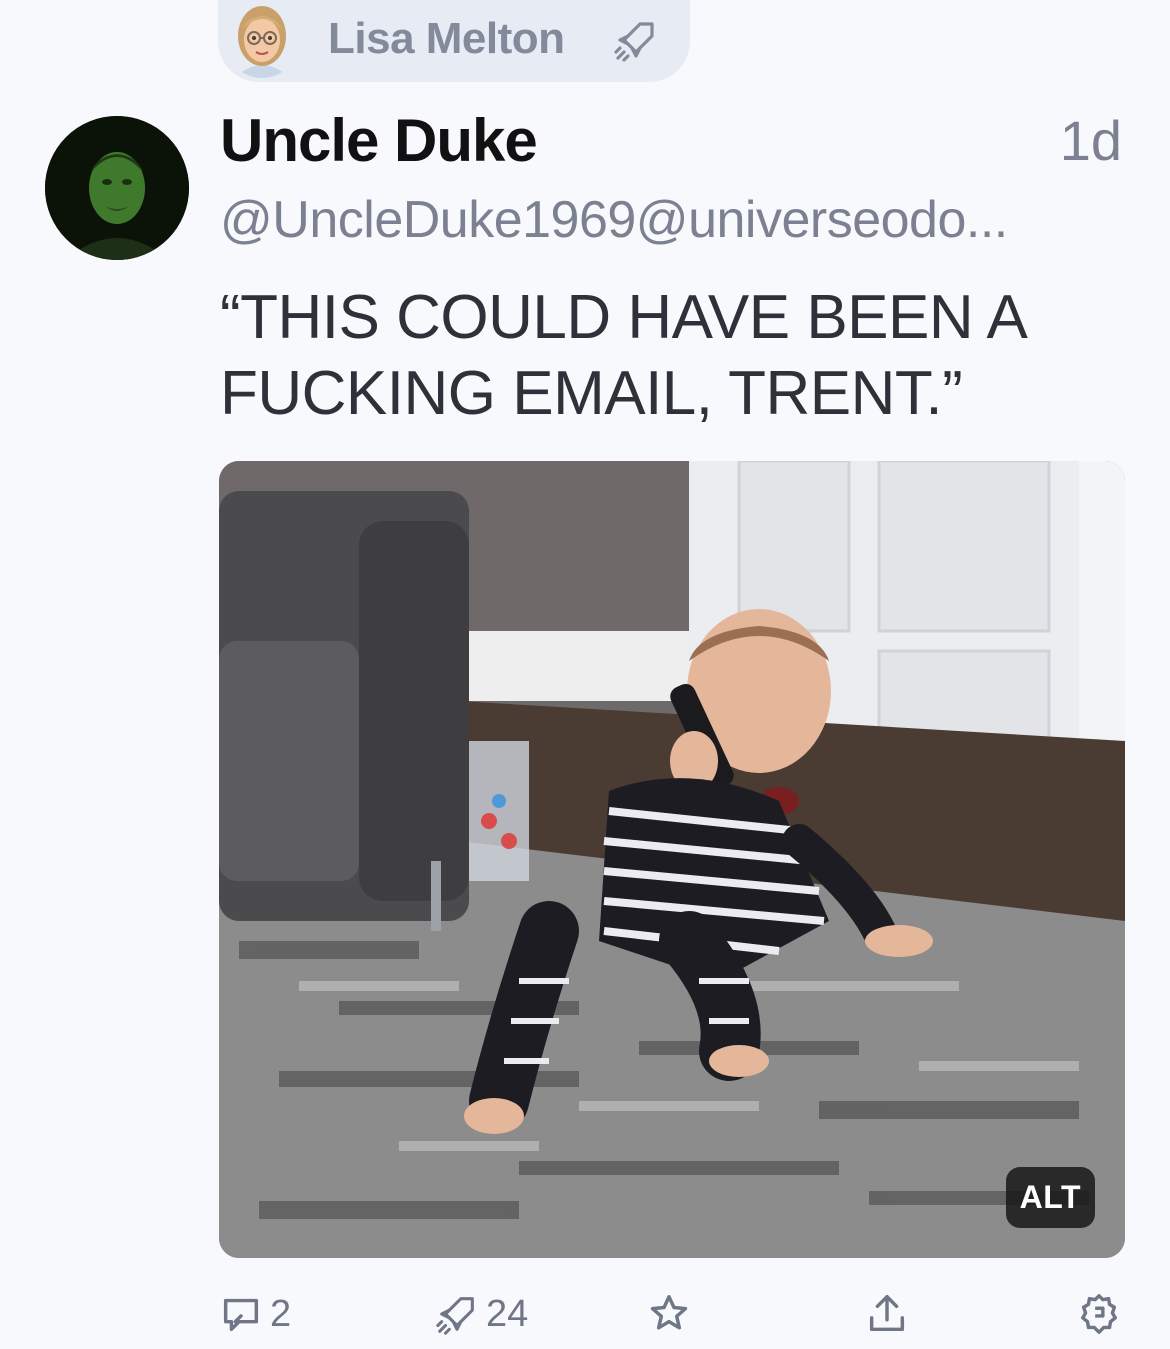 Image resolution: width=1170 pixels, height=1349 pixels. I want to click on gear-icon, so click(1099, 1314).